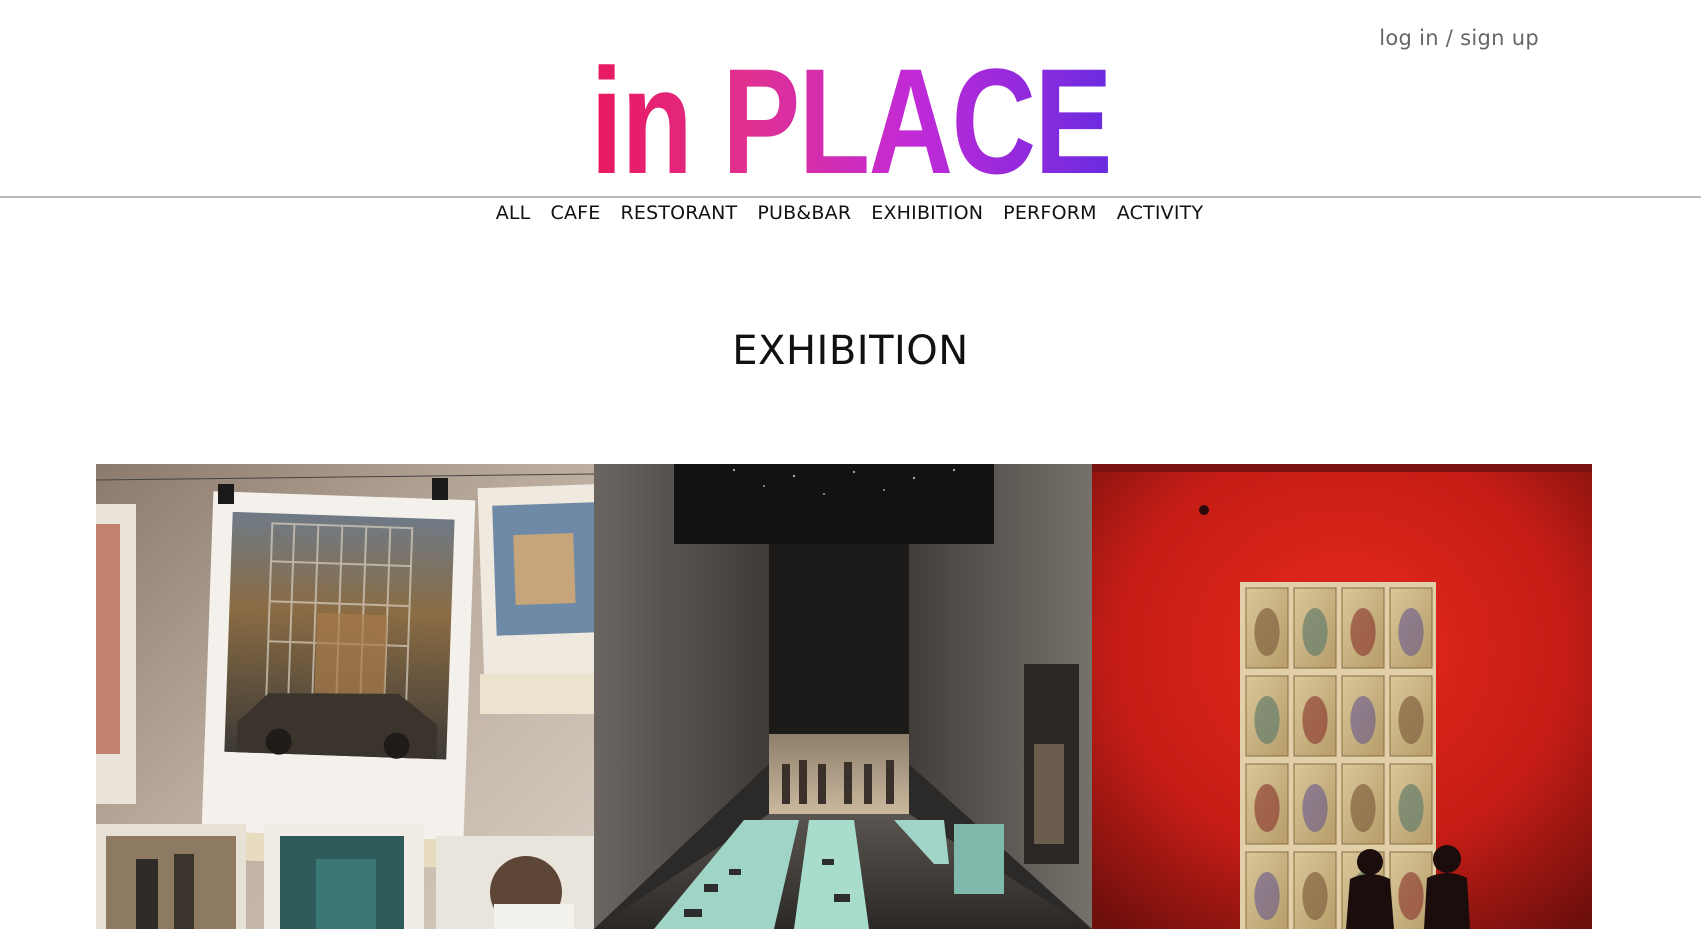 Image resolution: width=1701 pixels, height=929 pixels. Describe the element at coordinates (1459, 38) in the screenshot. I see `login-signup-link: log in / sign up` at that location.